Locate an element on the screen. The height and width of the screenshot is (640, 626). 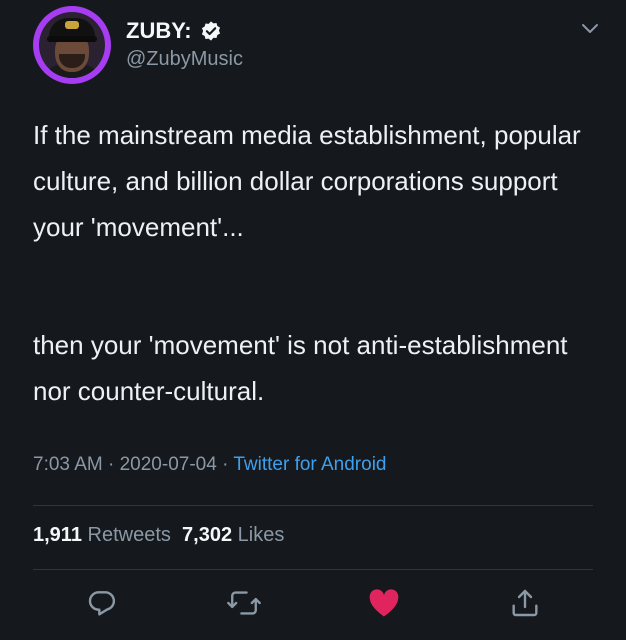
retweets-label: Retweets is located at coordinates (129, 535).